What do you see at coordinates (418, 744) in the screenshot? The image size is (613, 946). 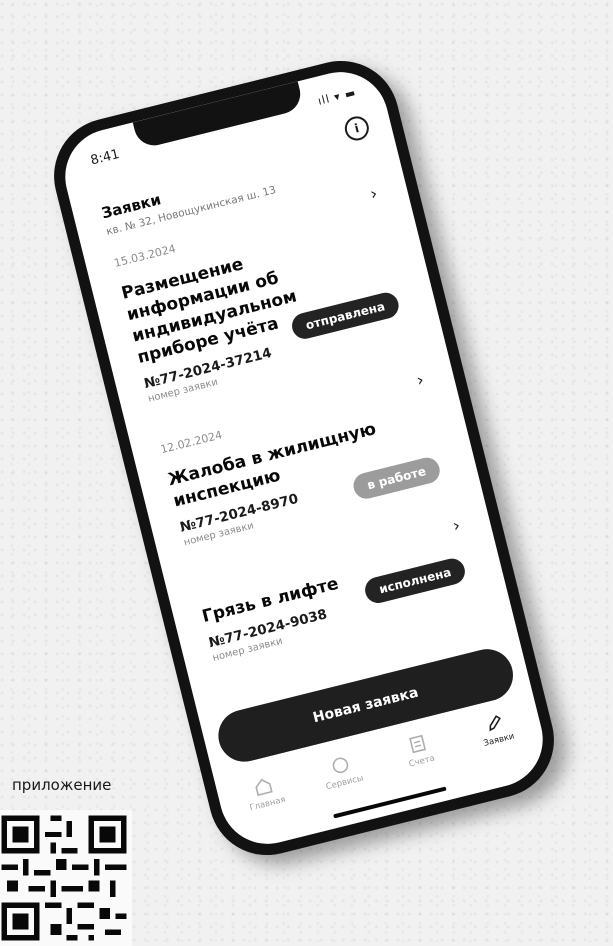 I see `bills-icon` at bounding box center [418, 744].